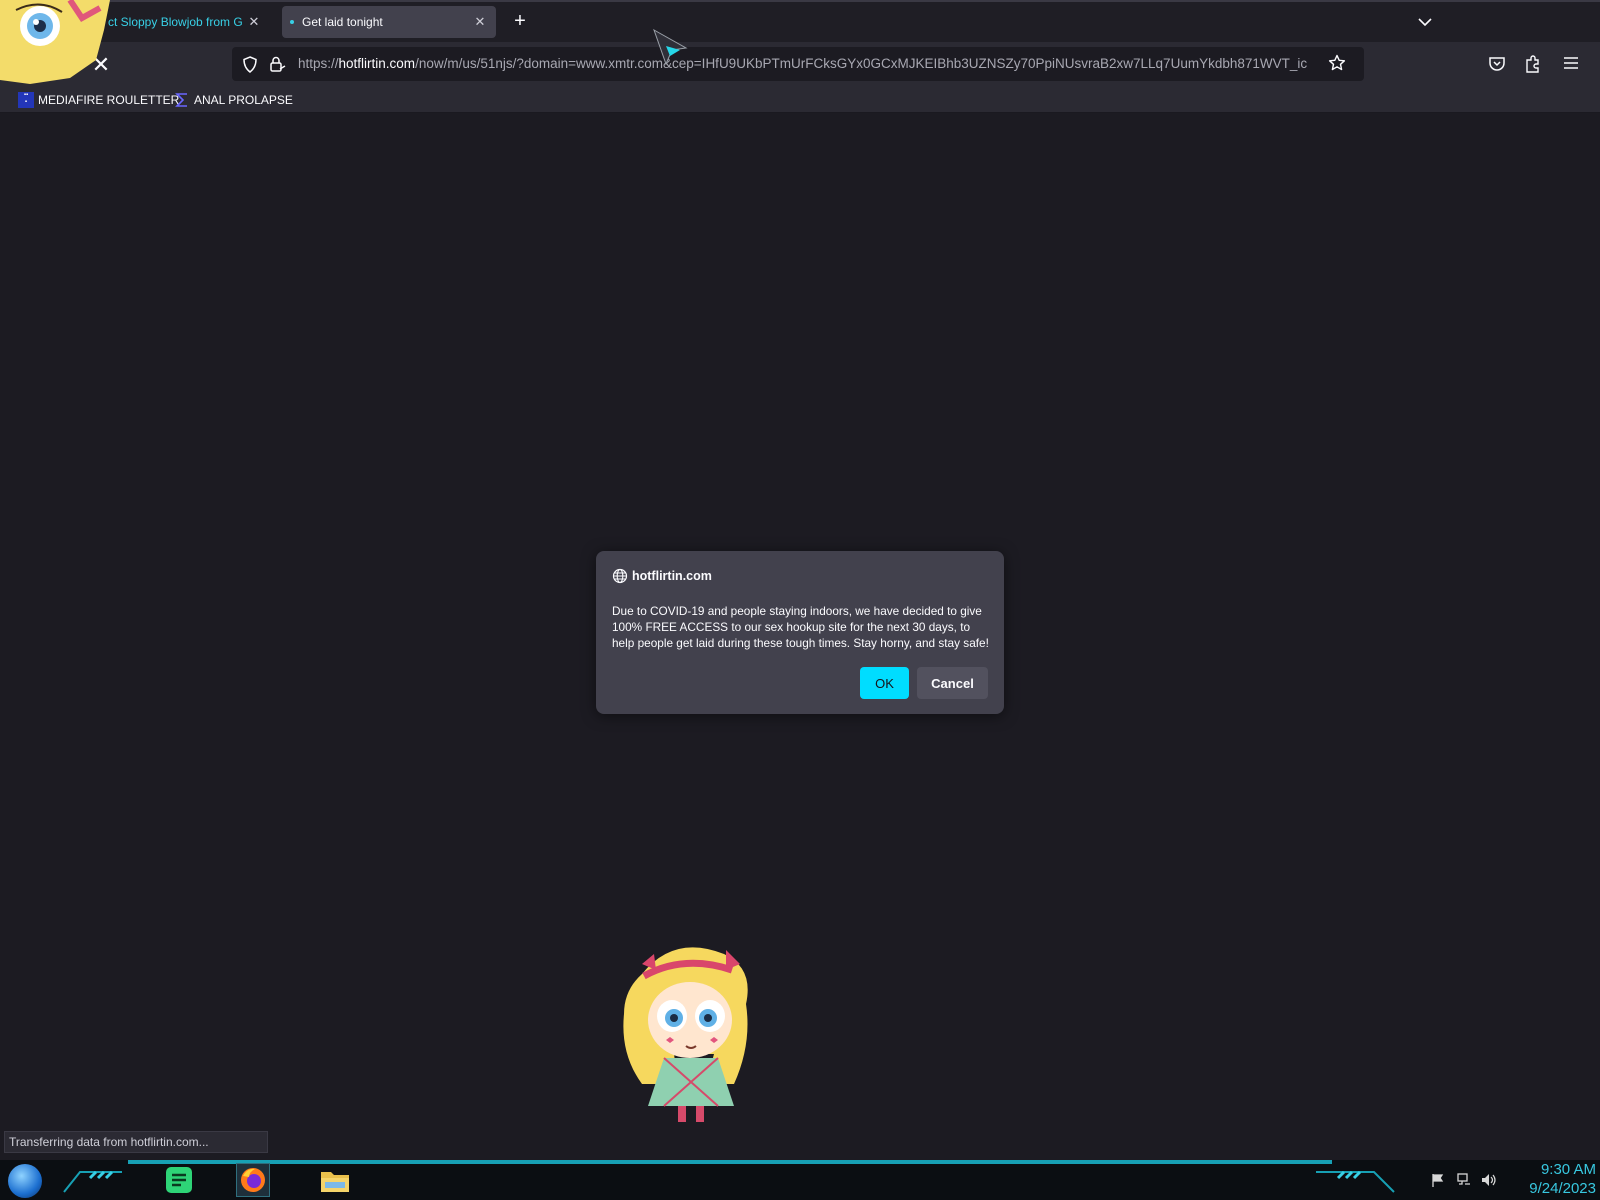 The width and height of the screenshot is (1600, 1200). What do you see at coordinates (1497, 64) in the screenshot?
I see `pocket-icon` at bounding box center [1497, 64].